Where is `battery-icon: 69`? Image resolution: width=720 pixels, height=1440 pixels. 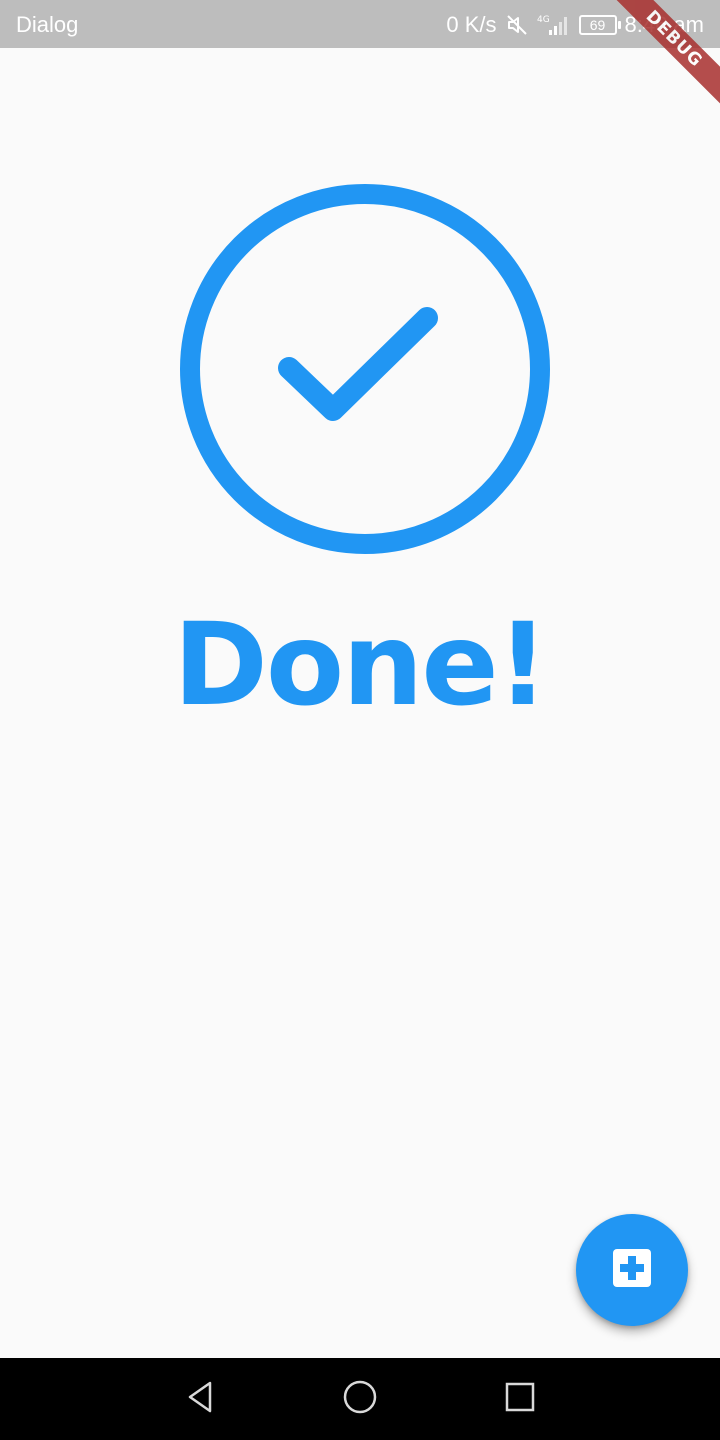 battery-icon: 69 is located at coordinates (599, 25).